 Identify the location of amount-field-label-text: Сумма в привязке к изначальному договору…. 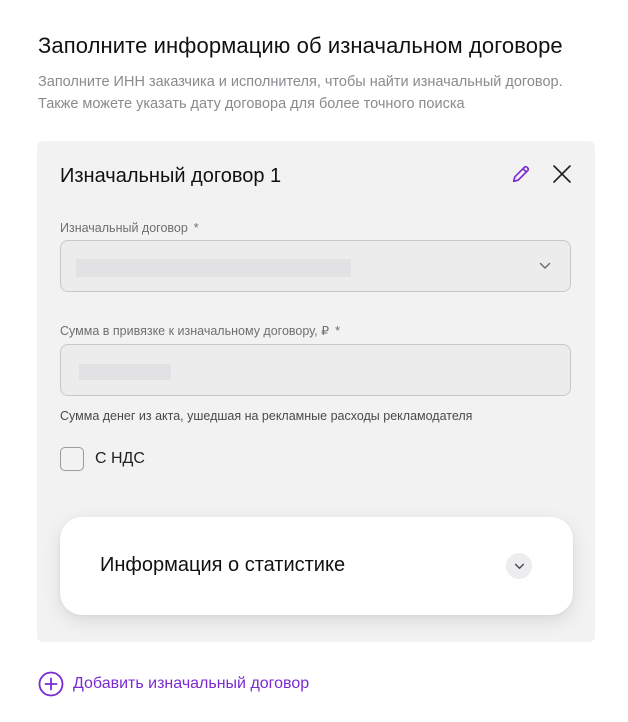
(195, 331).